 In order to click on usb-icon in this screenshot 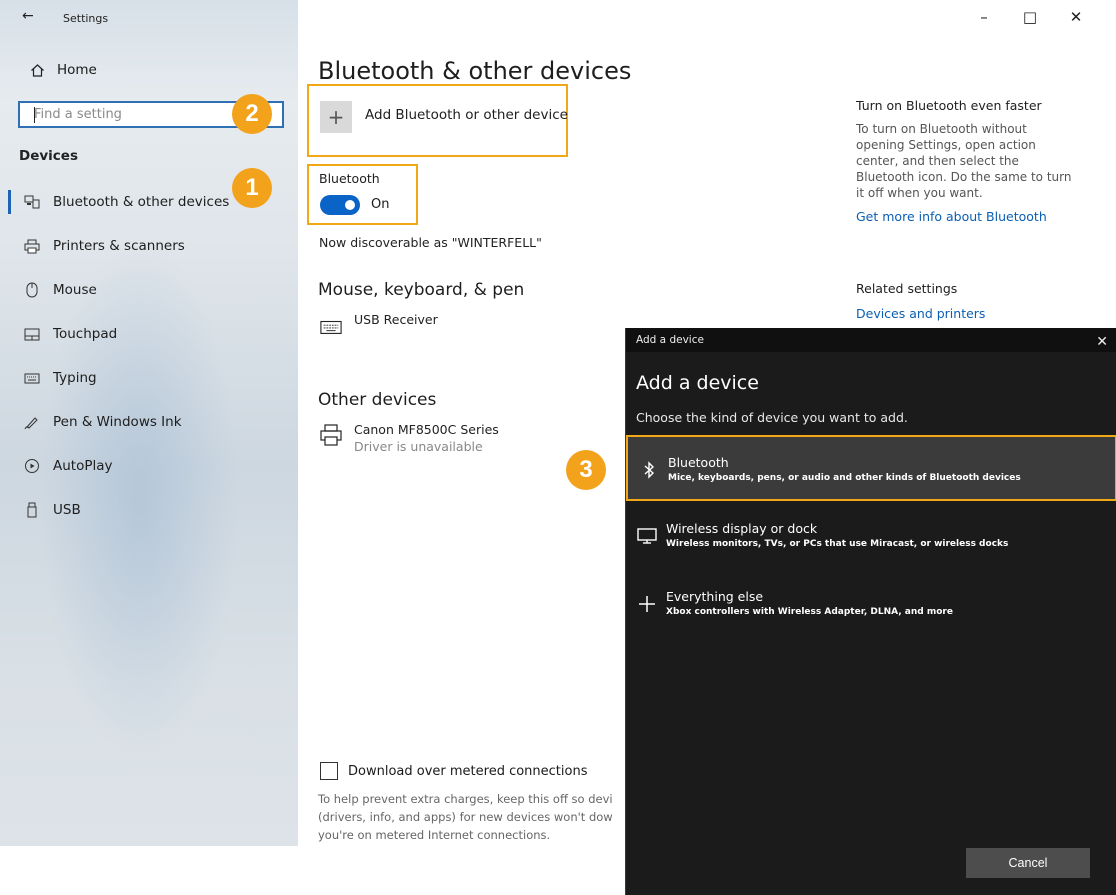, I will do `click(31, 510)`.